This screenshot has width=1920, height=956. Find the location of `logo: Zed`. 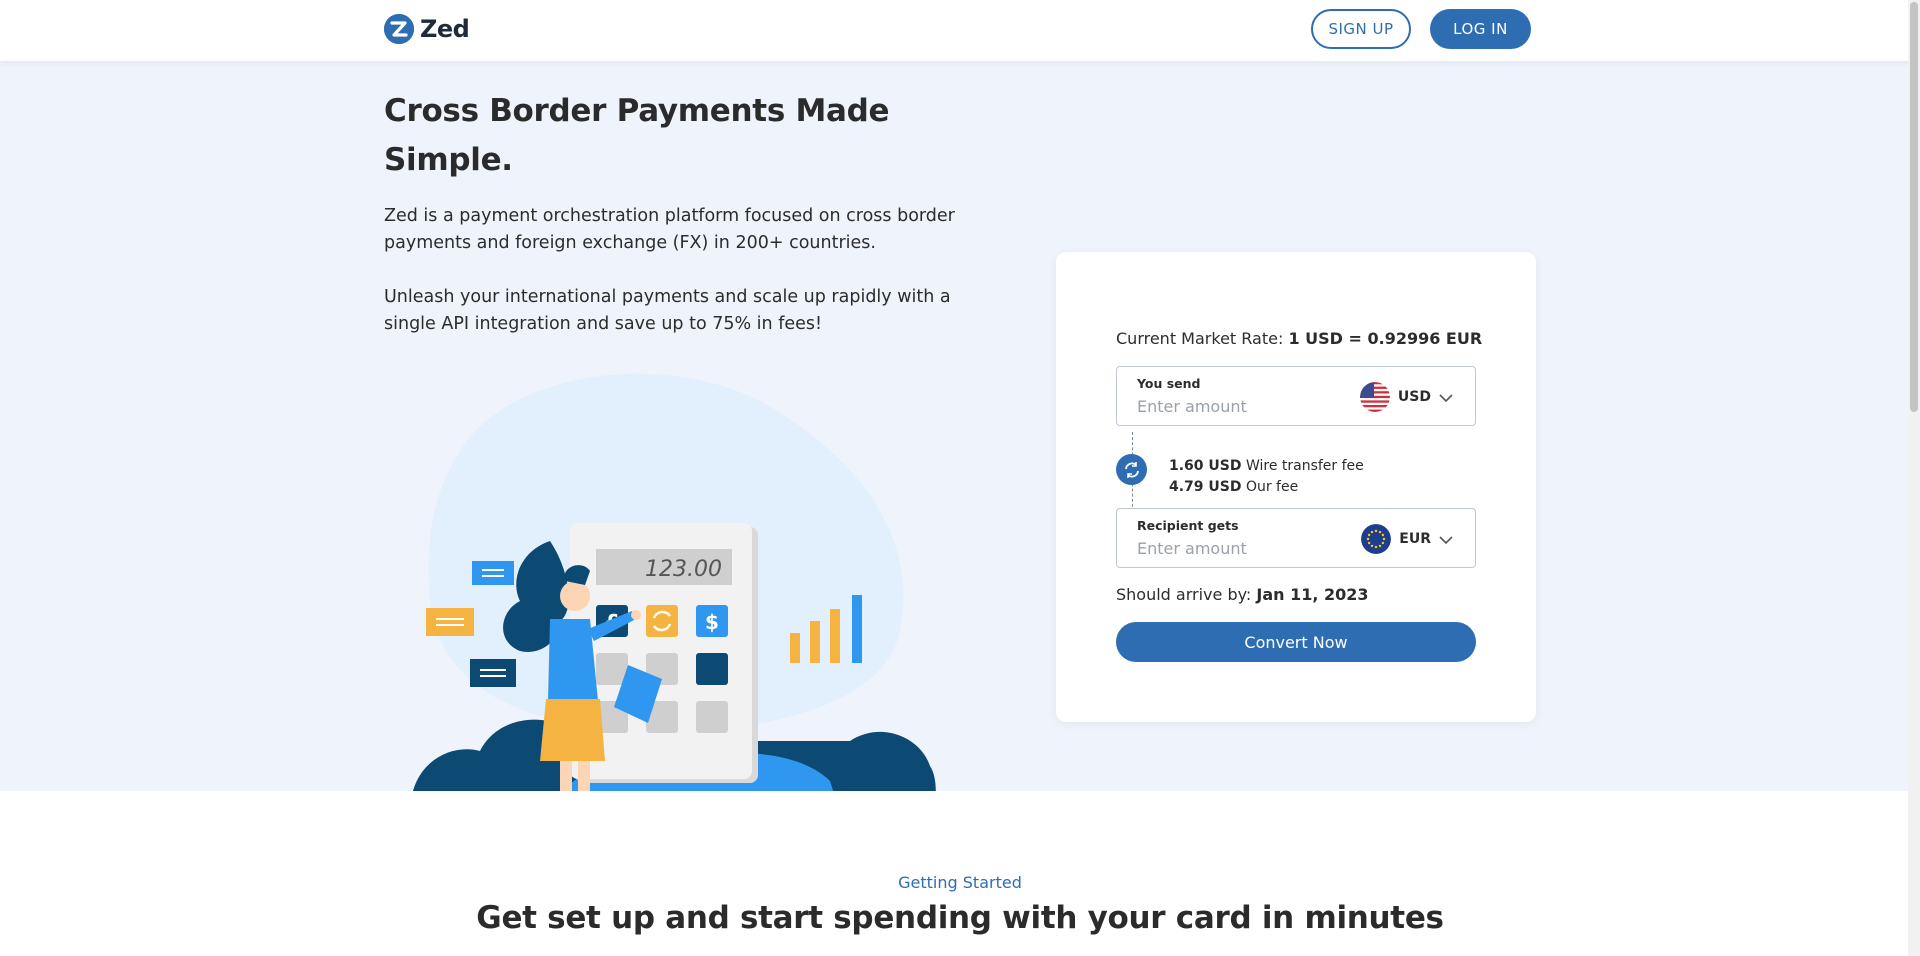

logo: Zed is located at coordinates (427, 29).